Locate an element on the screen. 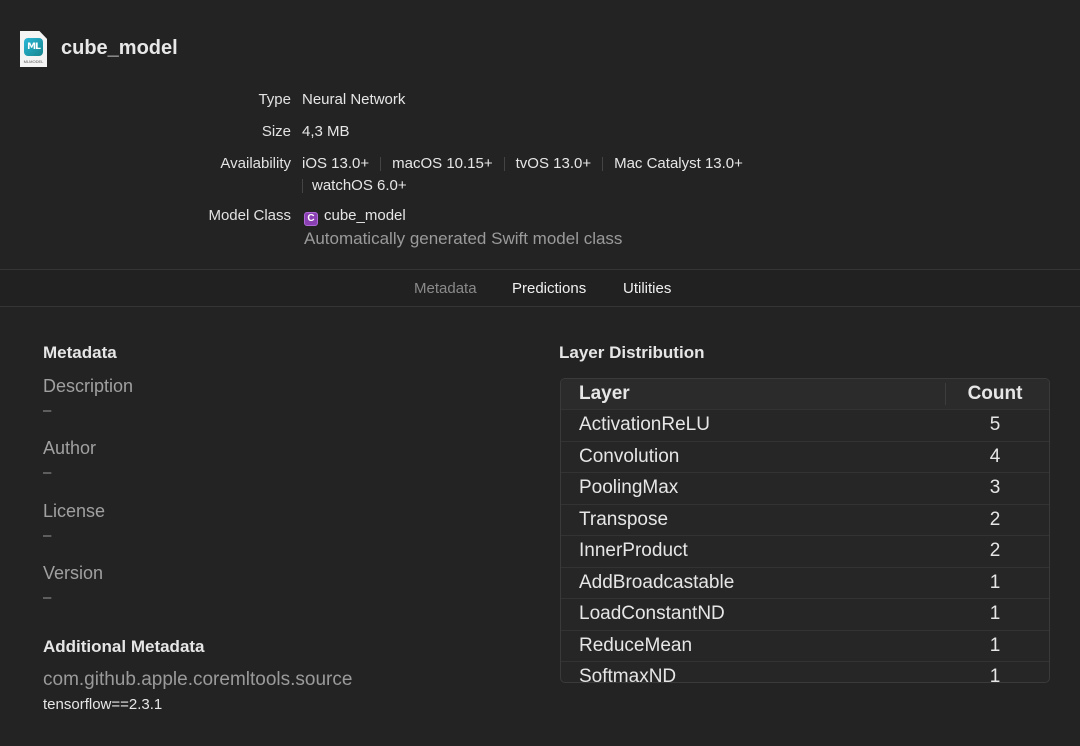 The width and height of the screenshot is (1080, 746). type-label: Type is located at coordinates (274, 99).